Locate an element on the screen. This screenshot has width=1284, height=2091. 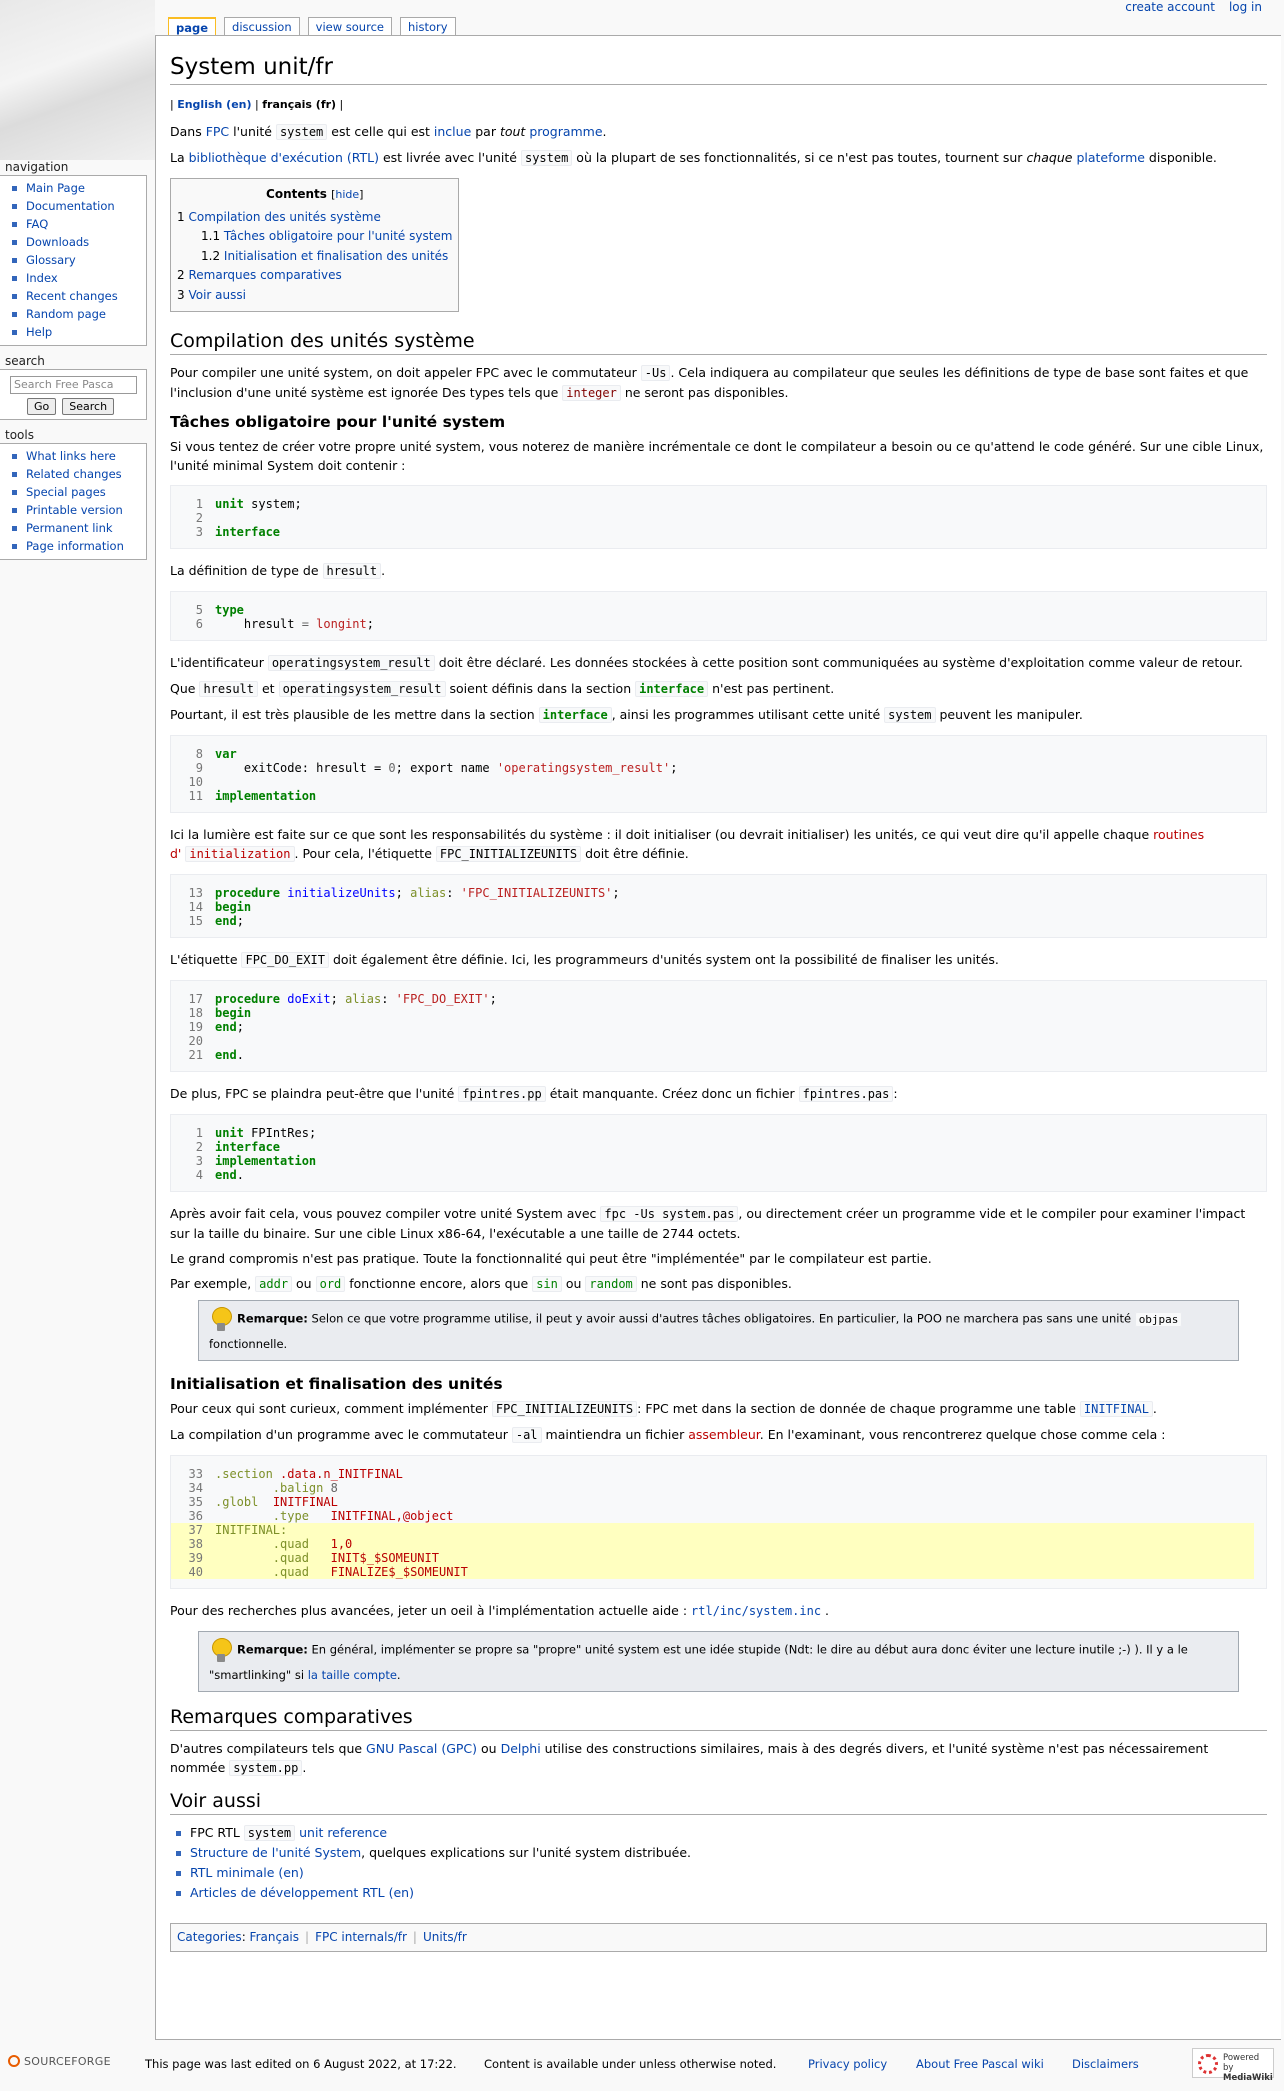
plateforme-link: plateforme is located at coordinates (1110, 157).